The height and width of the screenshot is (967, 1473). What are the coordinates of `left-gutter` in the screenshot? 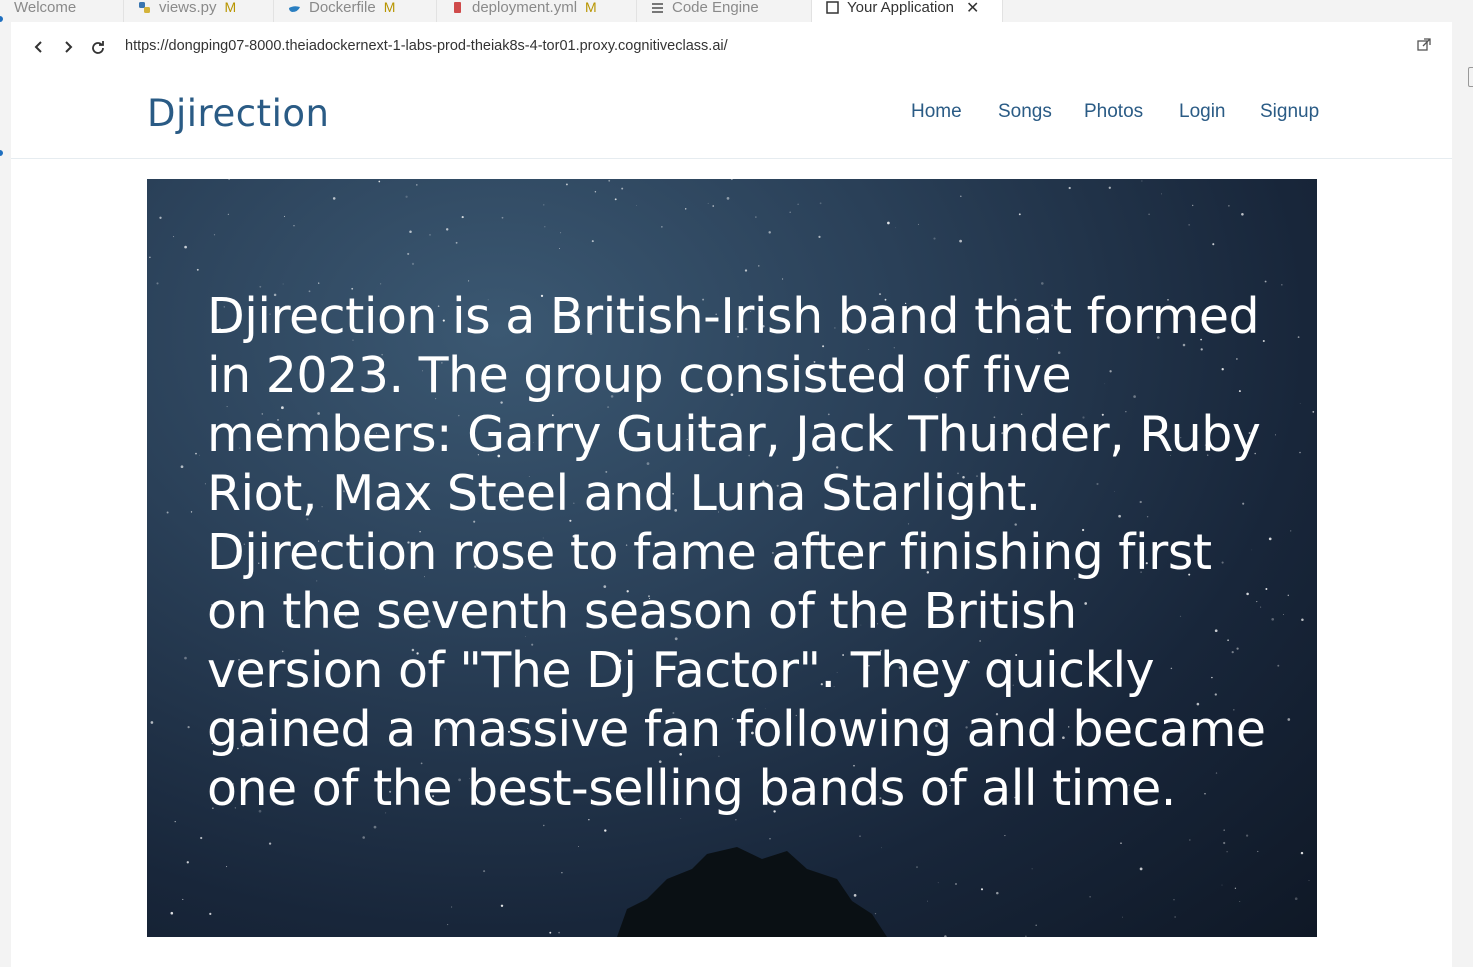 It's located at (5, 491).